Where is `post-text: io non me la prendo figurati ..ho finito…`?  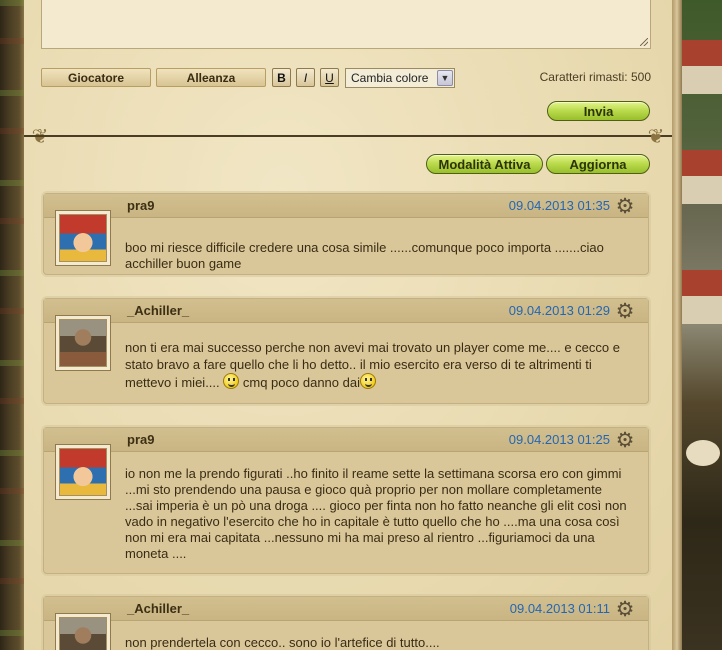 post-text: io non me la prendo figurati ..ho finito… is located at coordinates (376, 513).